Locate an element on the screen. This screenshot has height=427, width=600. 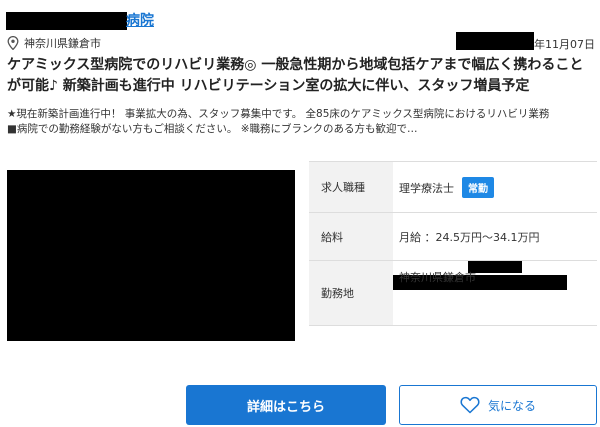
favorite-button-label: 気になる is located at coordinates (511, 405).